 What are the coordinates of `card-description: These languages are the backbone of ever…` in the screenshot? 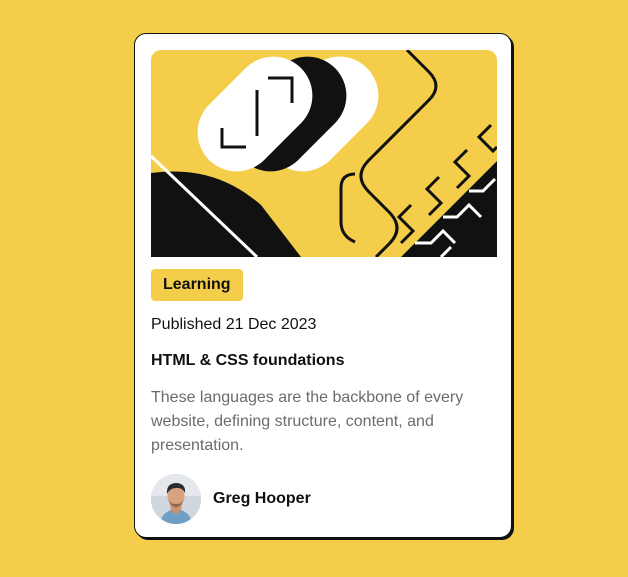 It's located at (307, 421).